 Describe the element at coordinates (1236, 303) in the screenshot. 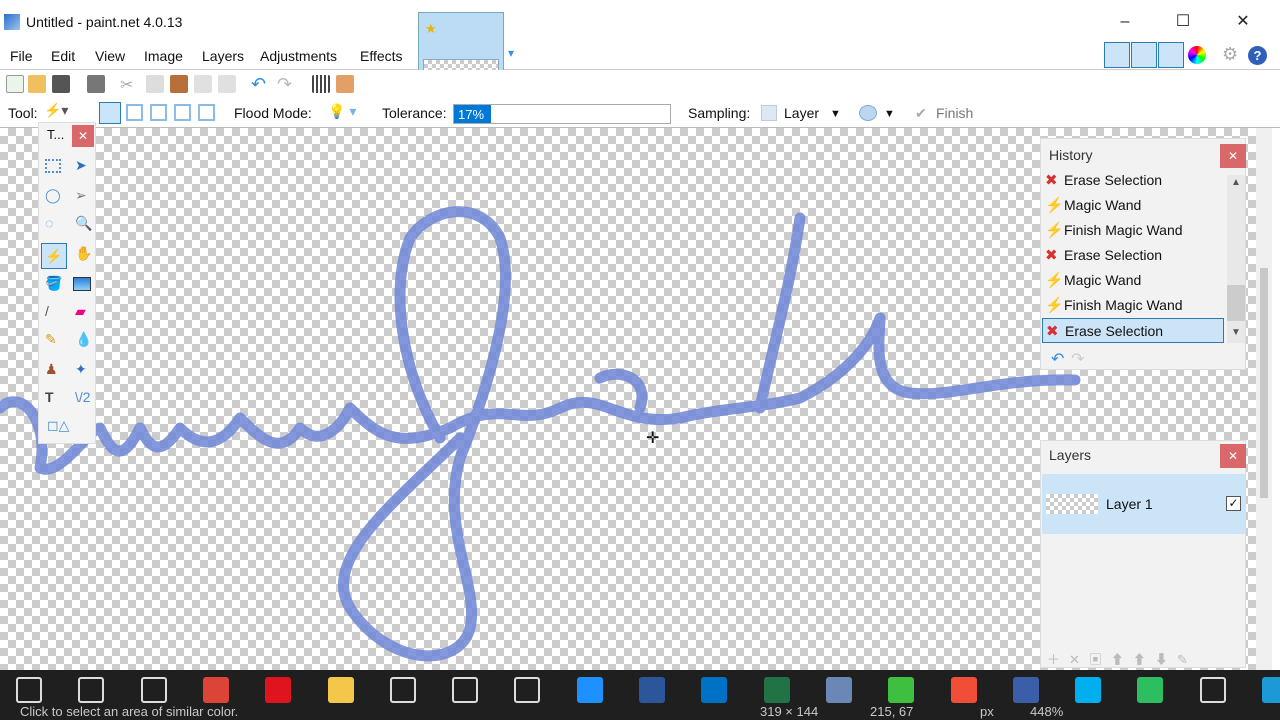

I see `history-scroll-thumb` at that location.